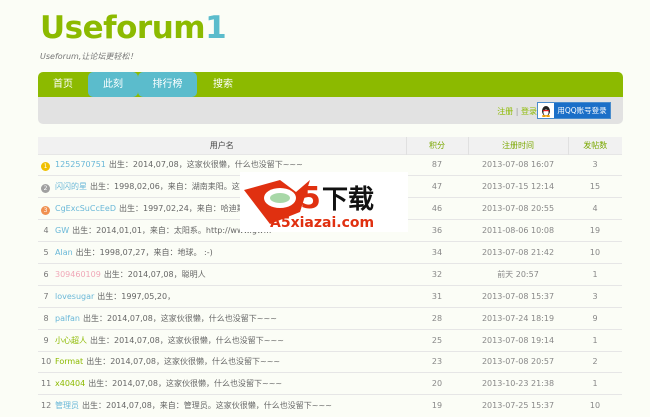  Describe the element at coordinates (85, 208) in the screenshot. I see `username-link: CgExcSuCcEeD` at that location.